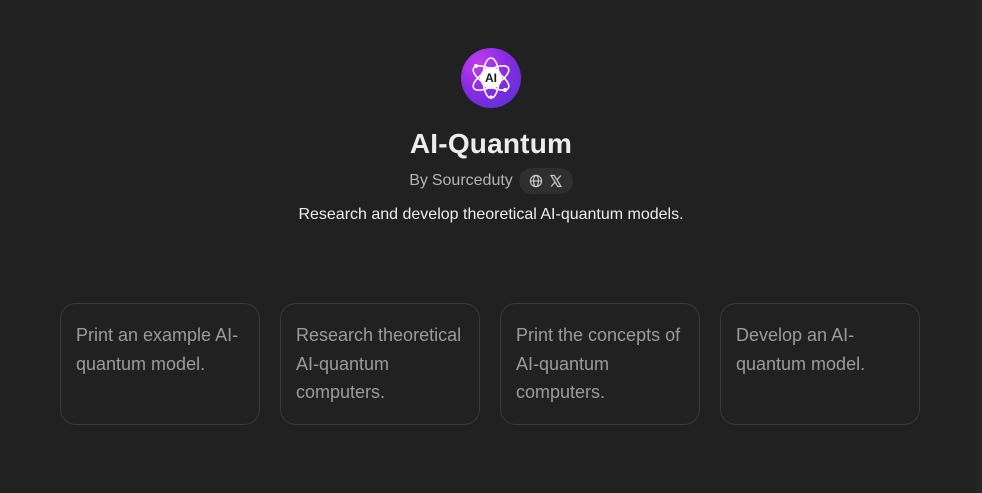 The height and width of the screenshot is (493, 982). What do you see at coordinates (157, 349) in the screenshot?
I see `starter-text: Print an example AI-quantum model.` at bounding box center [157, 349].